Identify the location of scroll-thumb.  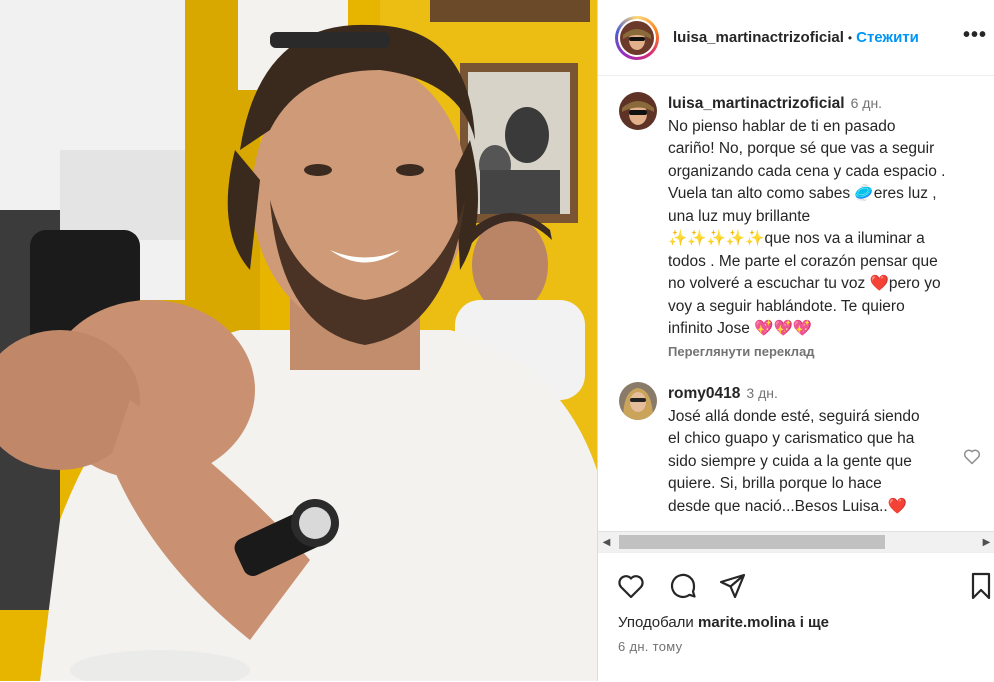
(752, 542).